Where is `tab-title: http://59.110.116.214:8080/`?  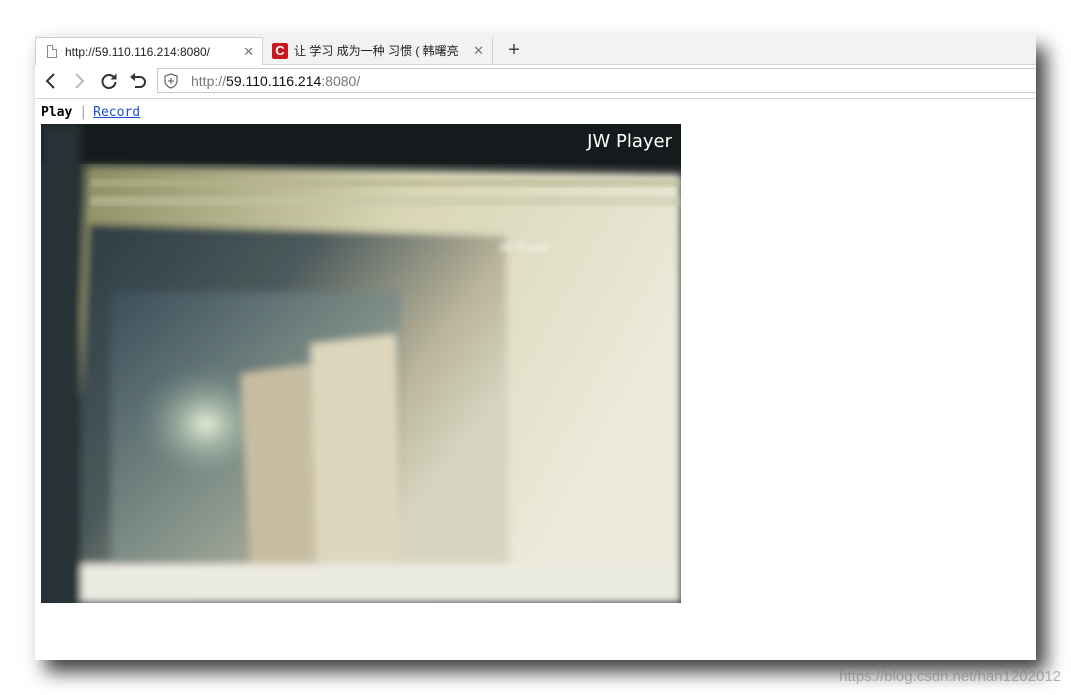 tab-title: http://59.110.116.214:8080/ is located at coordinates (138, 51).